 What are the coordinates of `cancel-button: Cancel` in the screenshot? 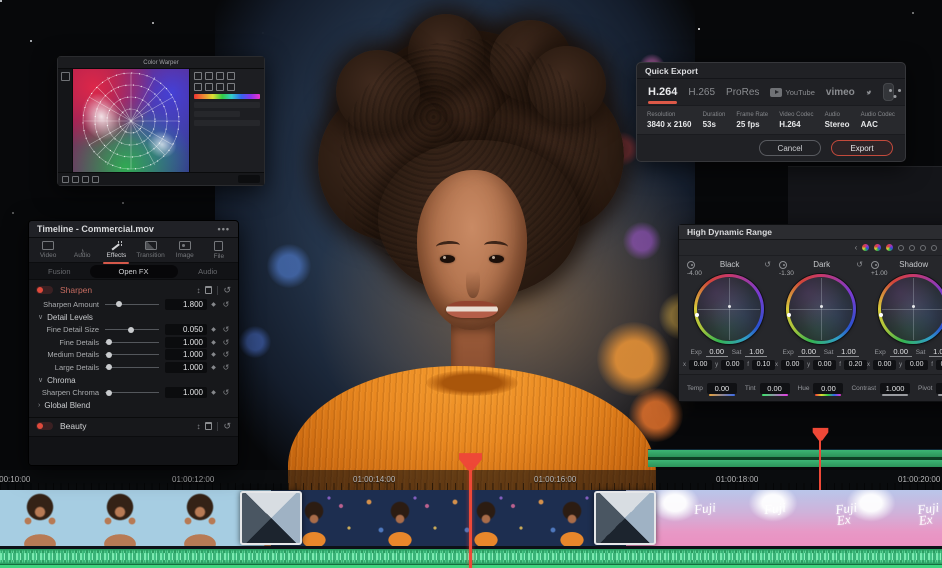 It's located at (790, 148).